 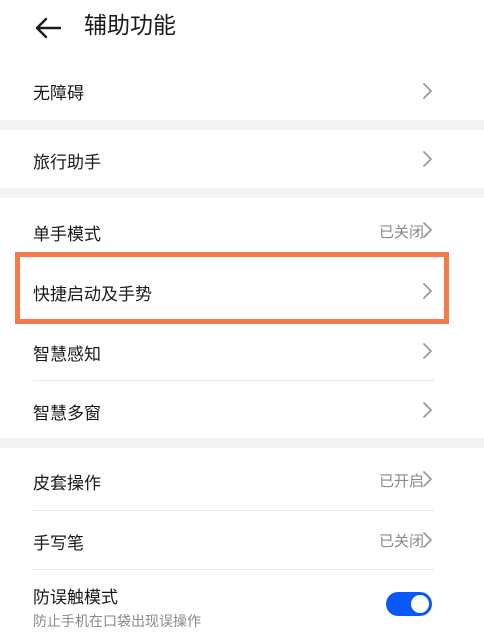 What do you see at coordinates (67, 414) in the screenshot?
I see `settings-item-label: 智慧多窗` at bounding box center [67, 414].